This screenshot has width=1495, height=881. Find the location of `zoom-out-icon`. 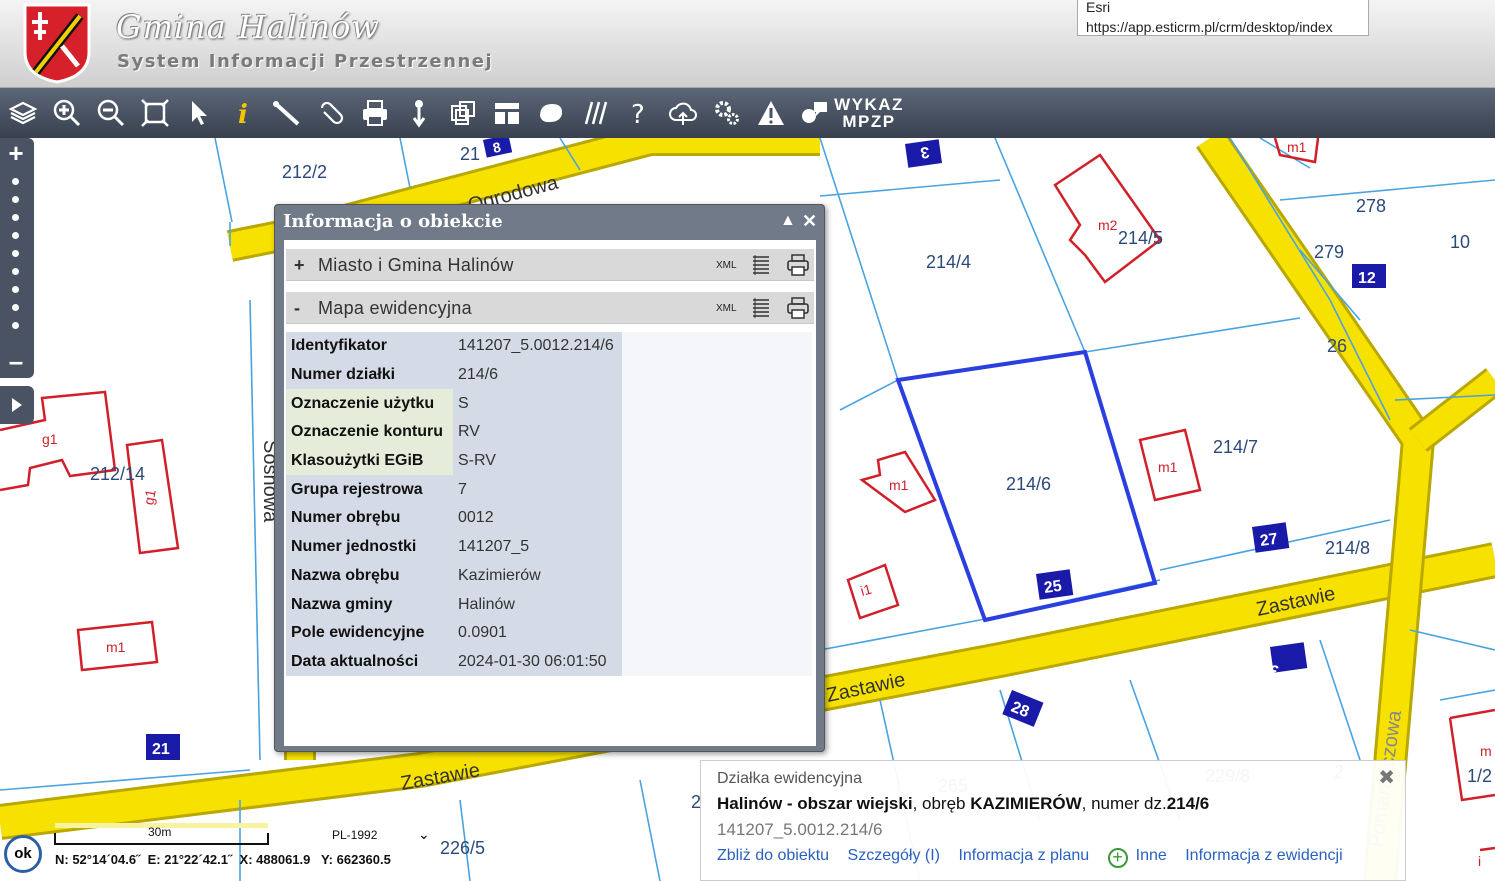

zoom-out-icon is located at coordinates (111, 113).